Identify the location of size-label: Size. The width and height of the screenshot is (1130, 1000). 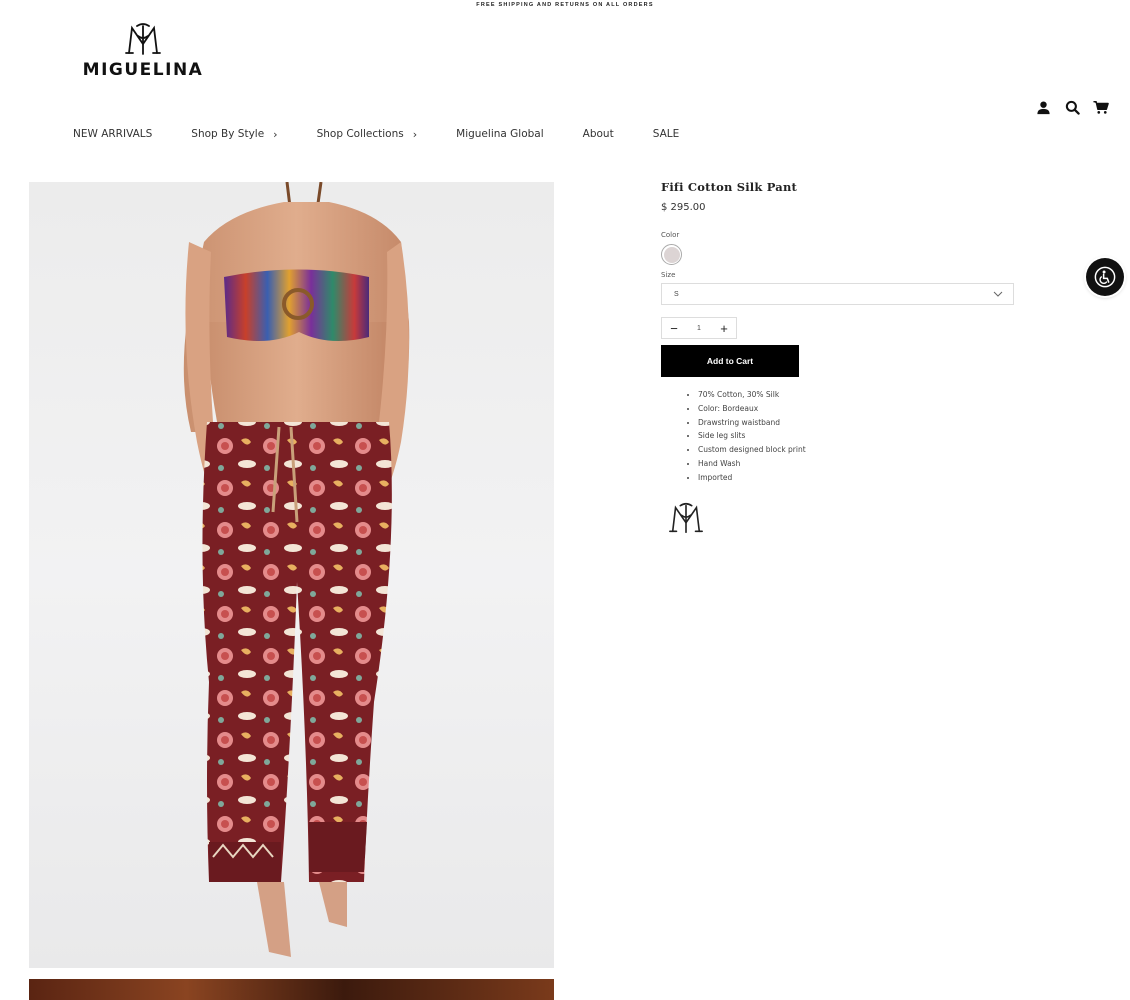
(668, 275).